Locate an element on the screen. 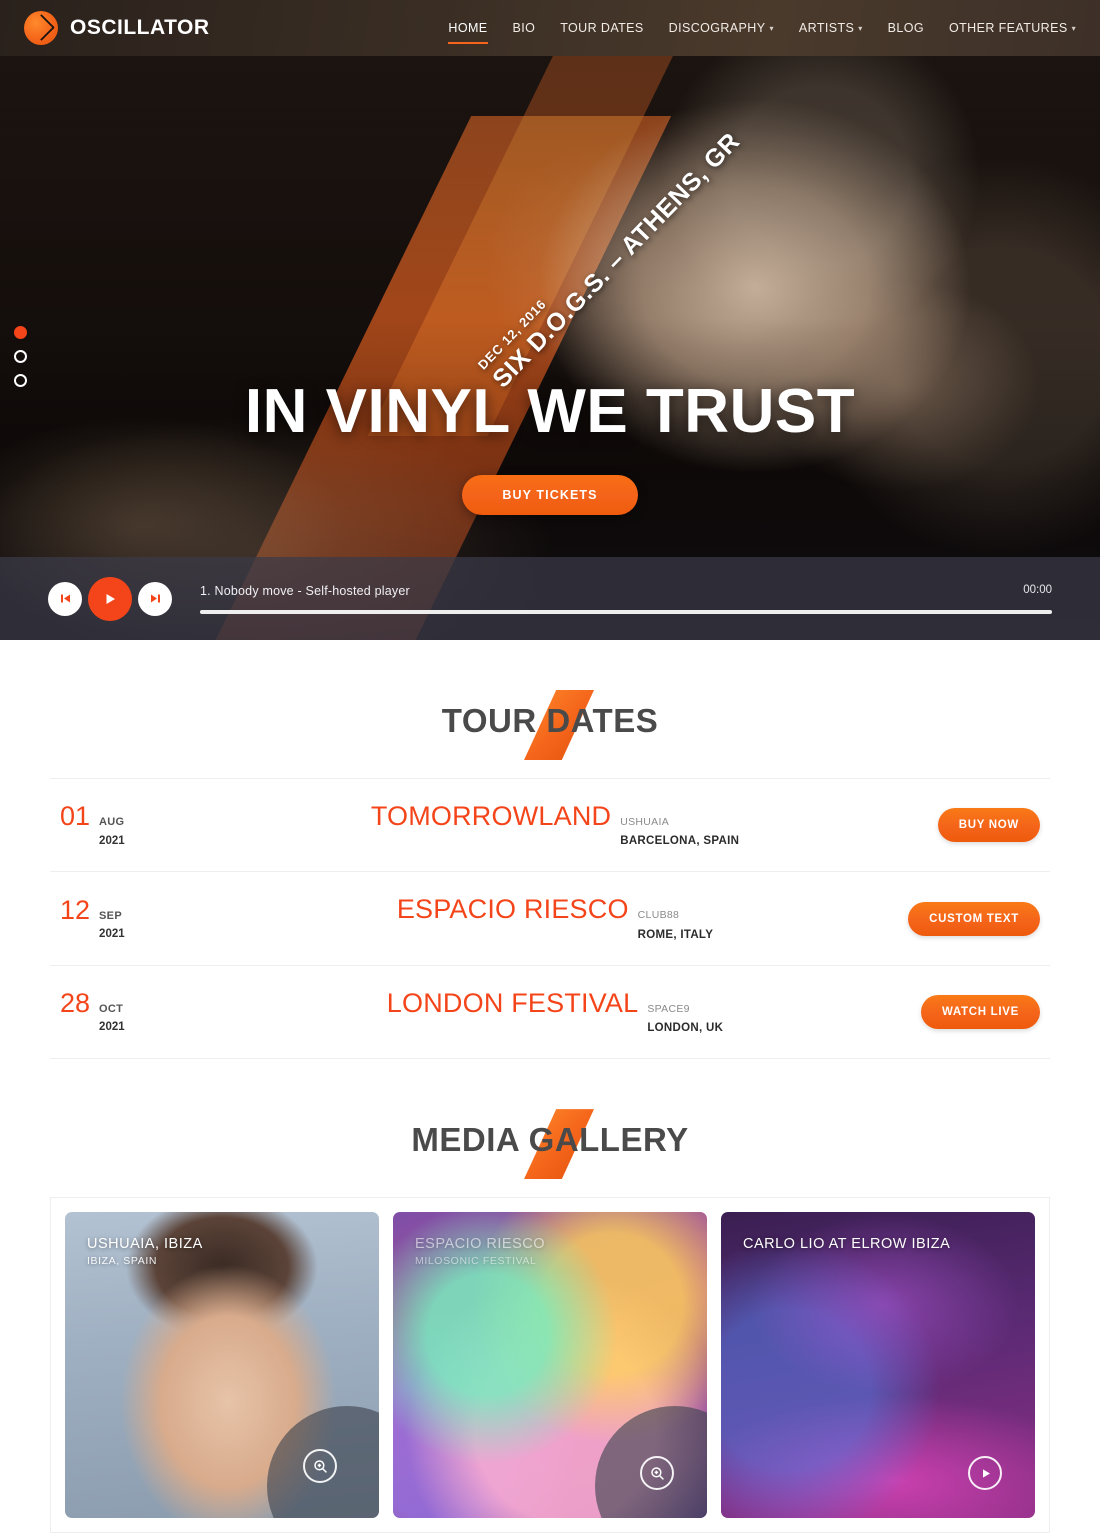 This screenshot has width=1100, height=1533. gallery-title: CARLO LIO AT ELROW IBIZA is located at coordinates (847, 1244).